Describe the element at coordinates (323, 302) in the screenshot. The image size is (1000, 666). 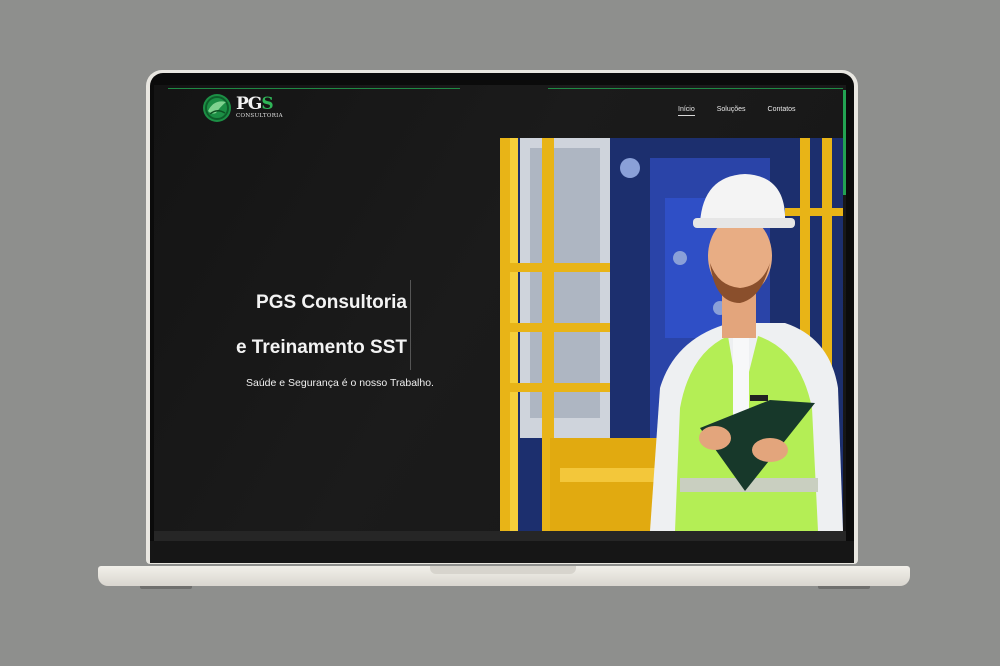
I see `hero-title-line-1: PGS Consultoria` at that location.